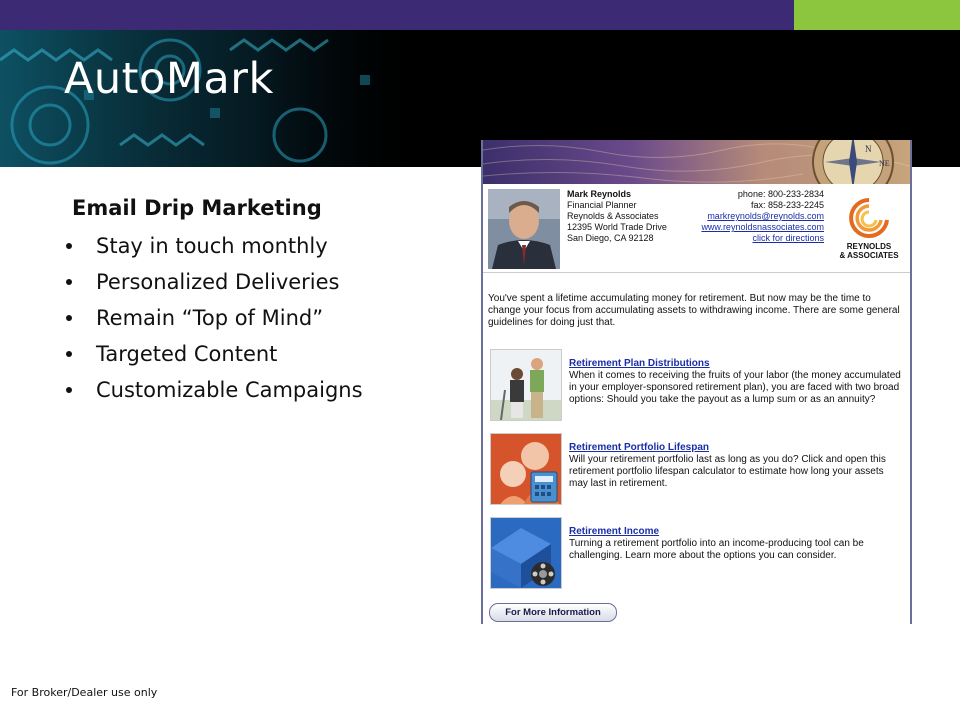 The height and width of the screenshot is (720, 960). I want to click on list-item: Customizable Campaigns, so click(213, 390).